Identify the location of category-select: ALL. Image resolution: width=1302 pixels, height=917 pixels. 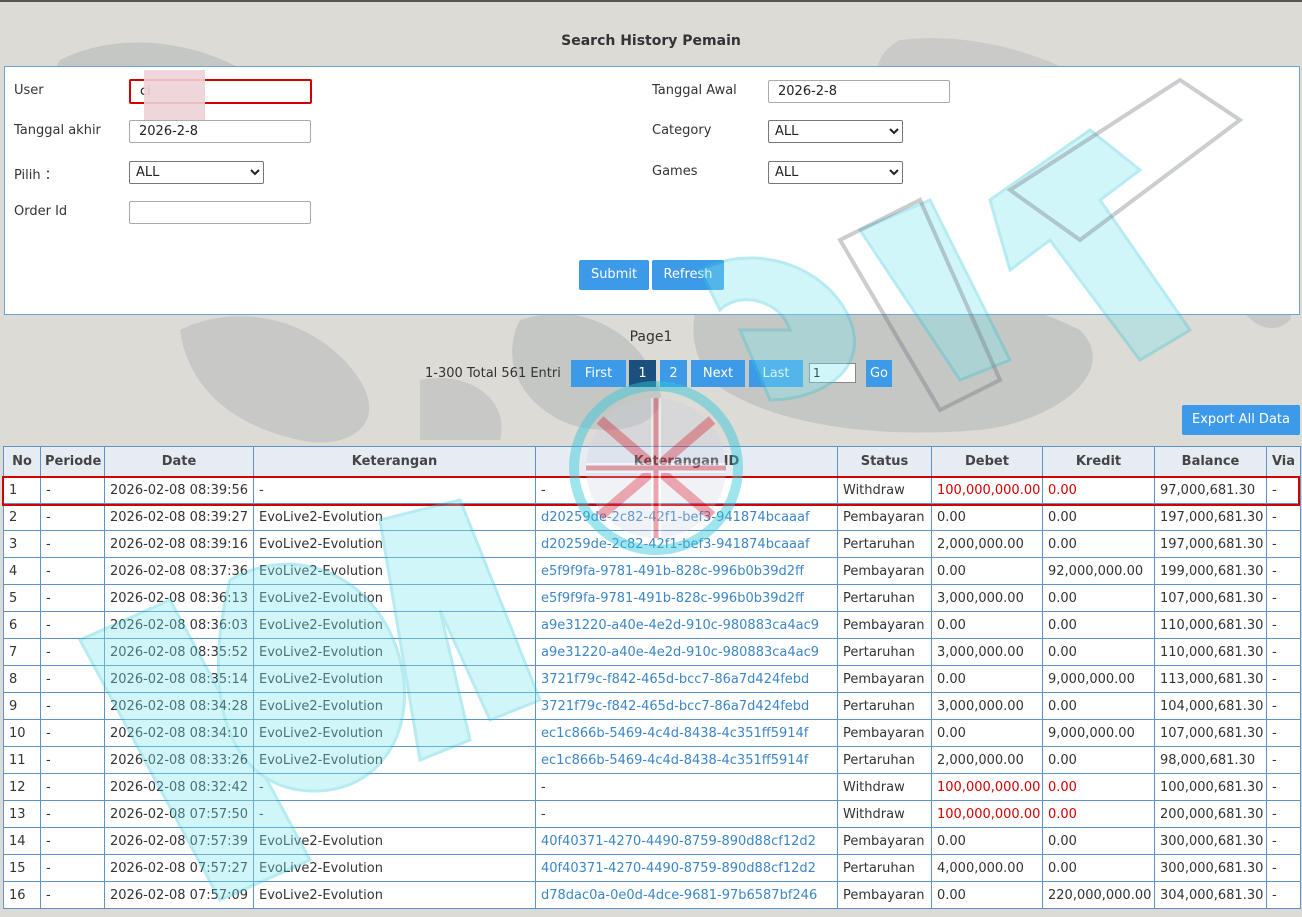
(835, 131).